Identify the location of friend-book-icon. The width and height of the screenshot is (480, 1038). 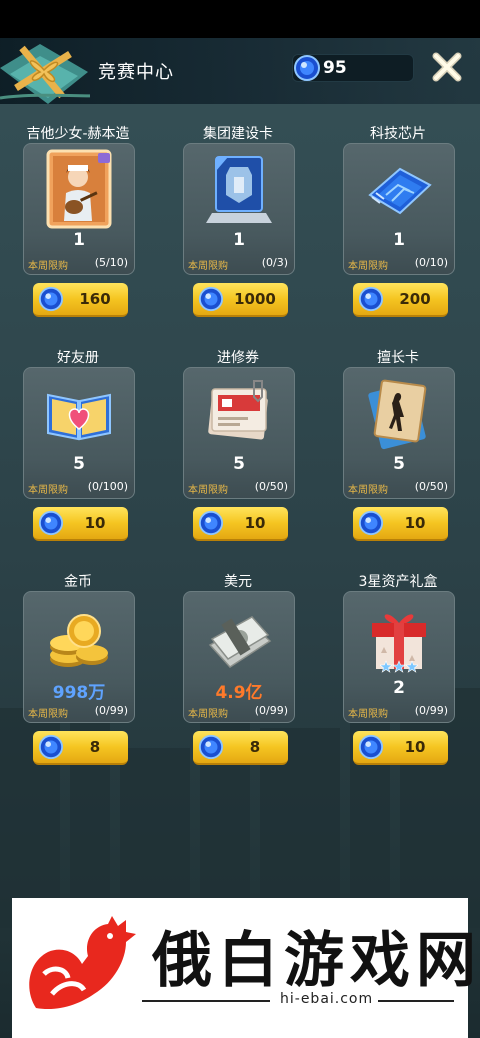
(79, 417).